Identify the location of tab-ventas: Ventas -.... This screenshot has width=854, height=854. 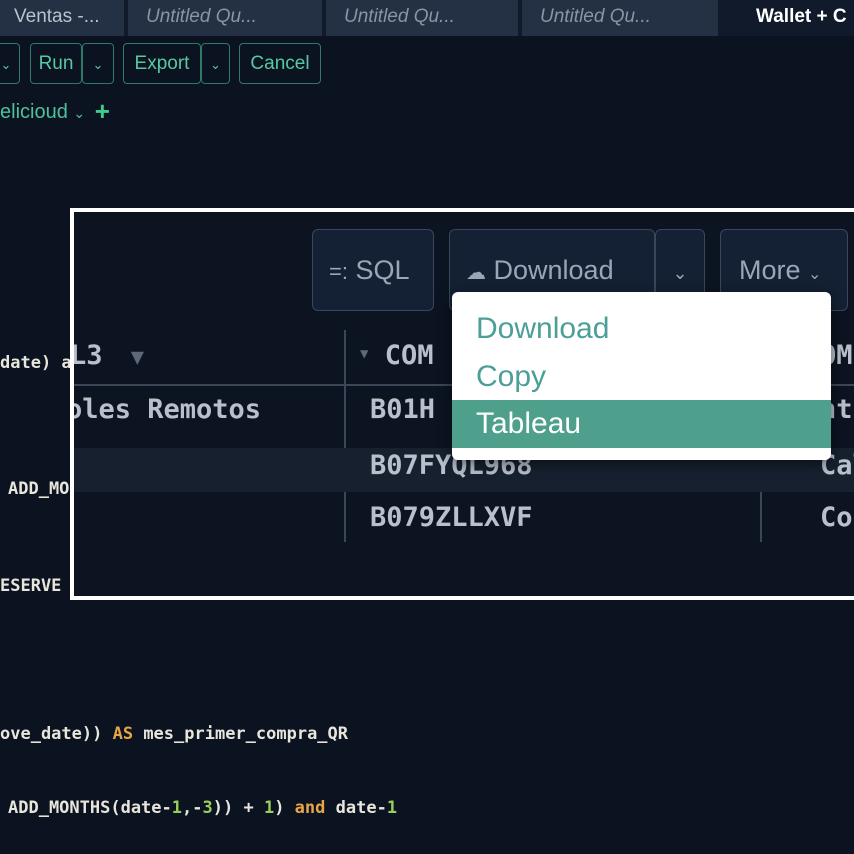
(62, 18).